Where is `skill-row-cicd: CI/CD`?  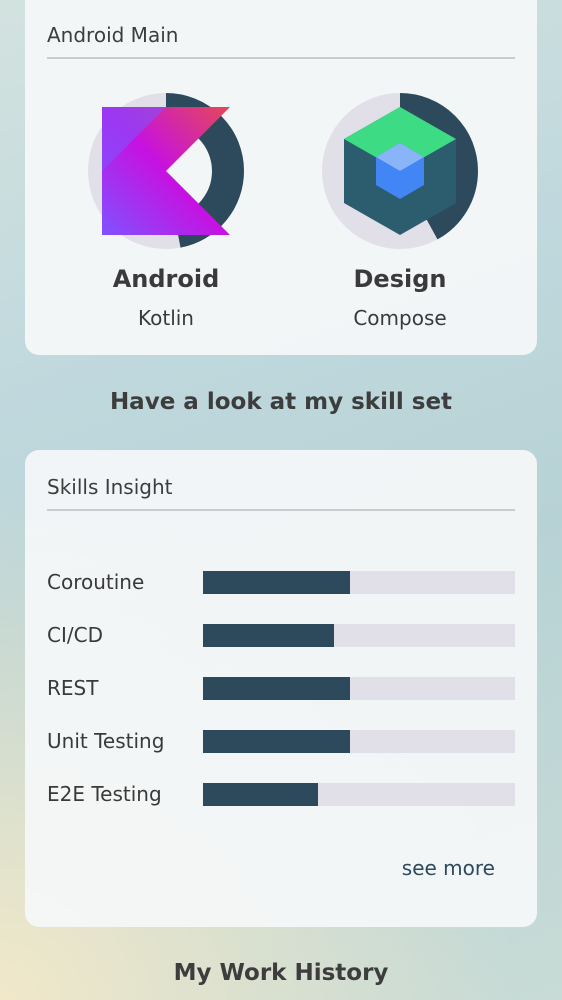
skill-row-cicd: CI/CD is located at coordinates (281, 635).